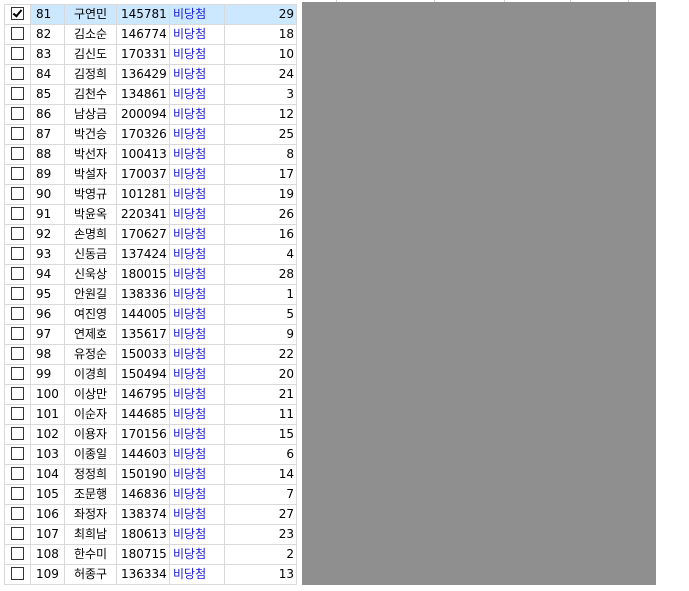  Describe the element at coordinates (150, 354) in the screenshot. I see `table-row: 98 유정순 150033 비당첨 22` at that location.